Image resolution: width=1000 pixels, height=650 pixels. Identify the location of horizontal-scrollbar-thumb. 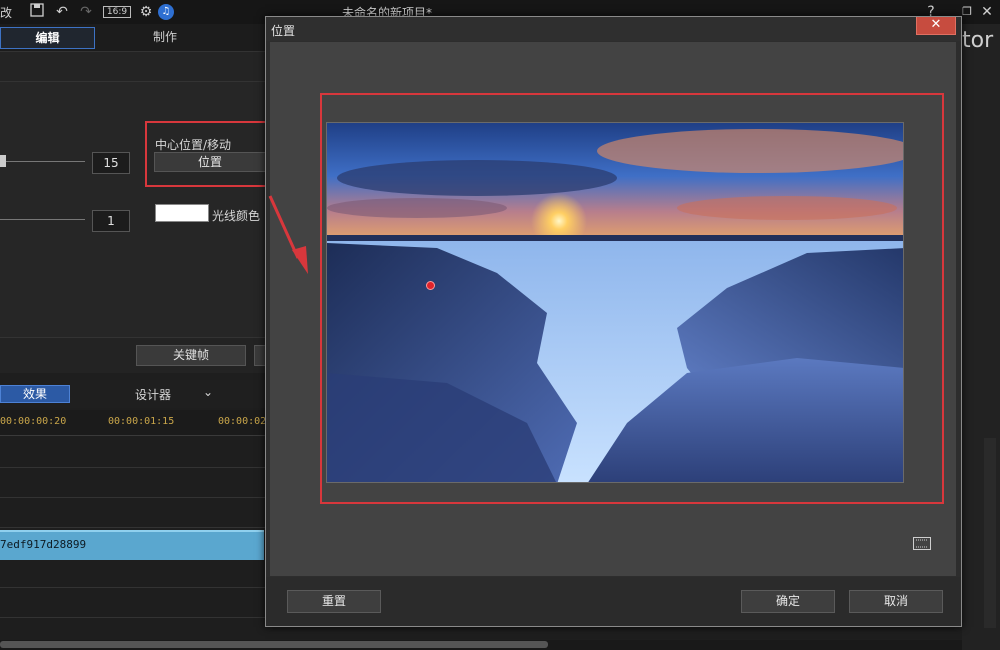
(274, 644).